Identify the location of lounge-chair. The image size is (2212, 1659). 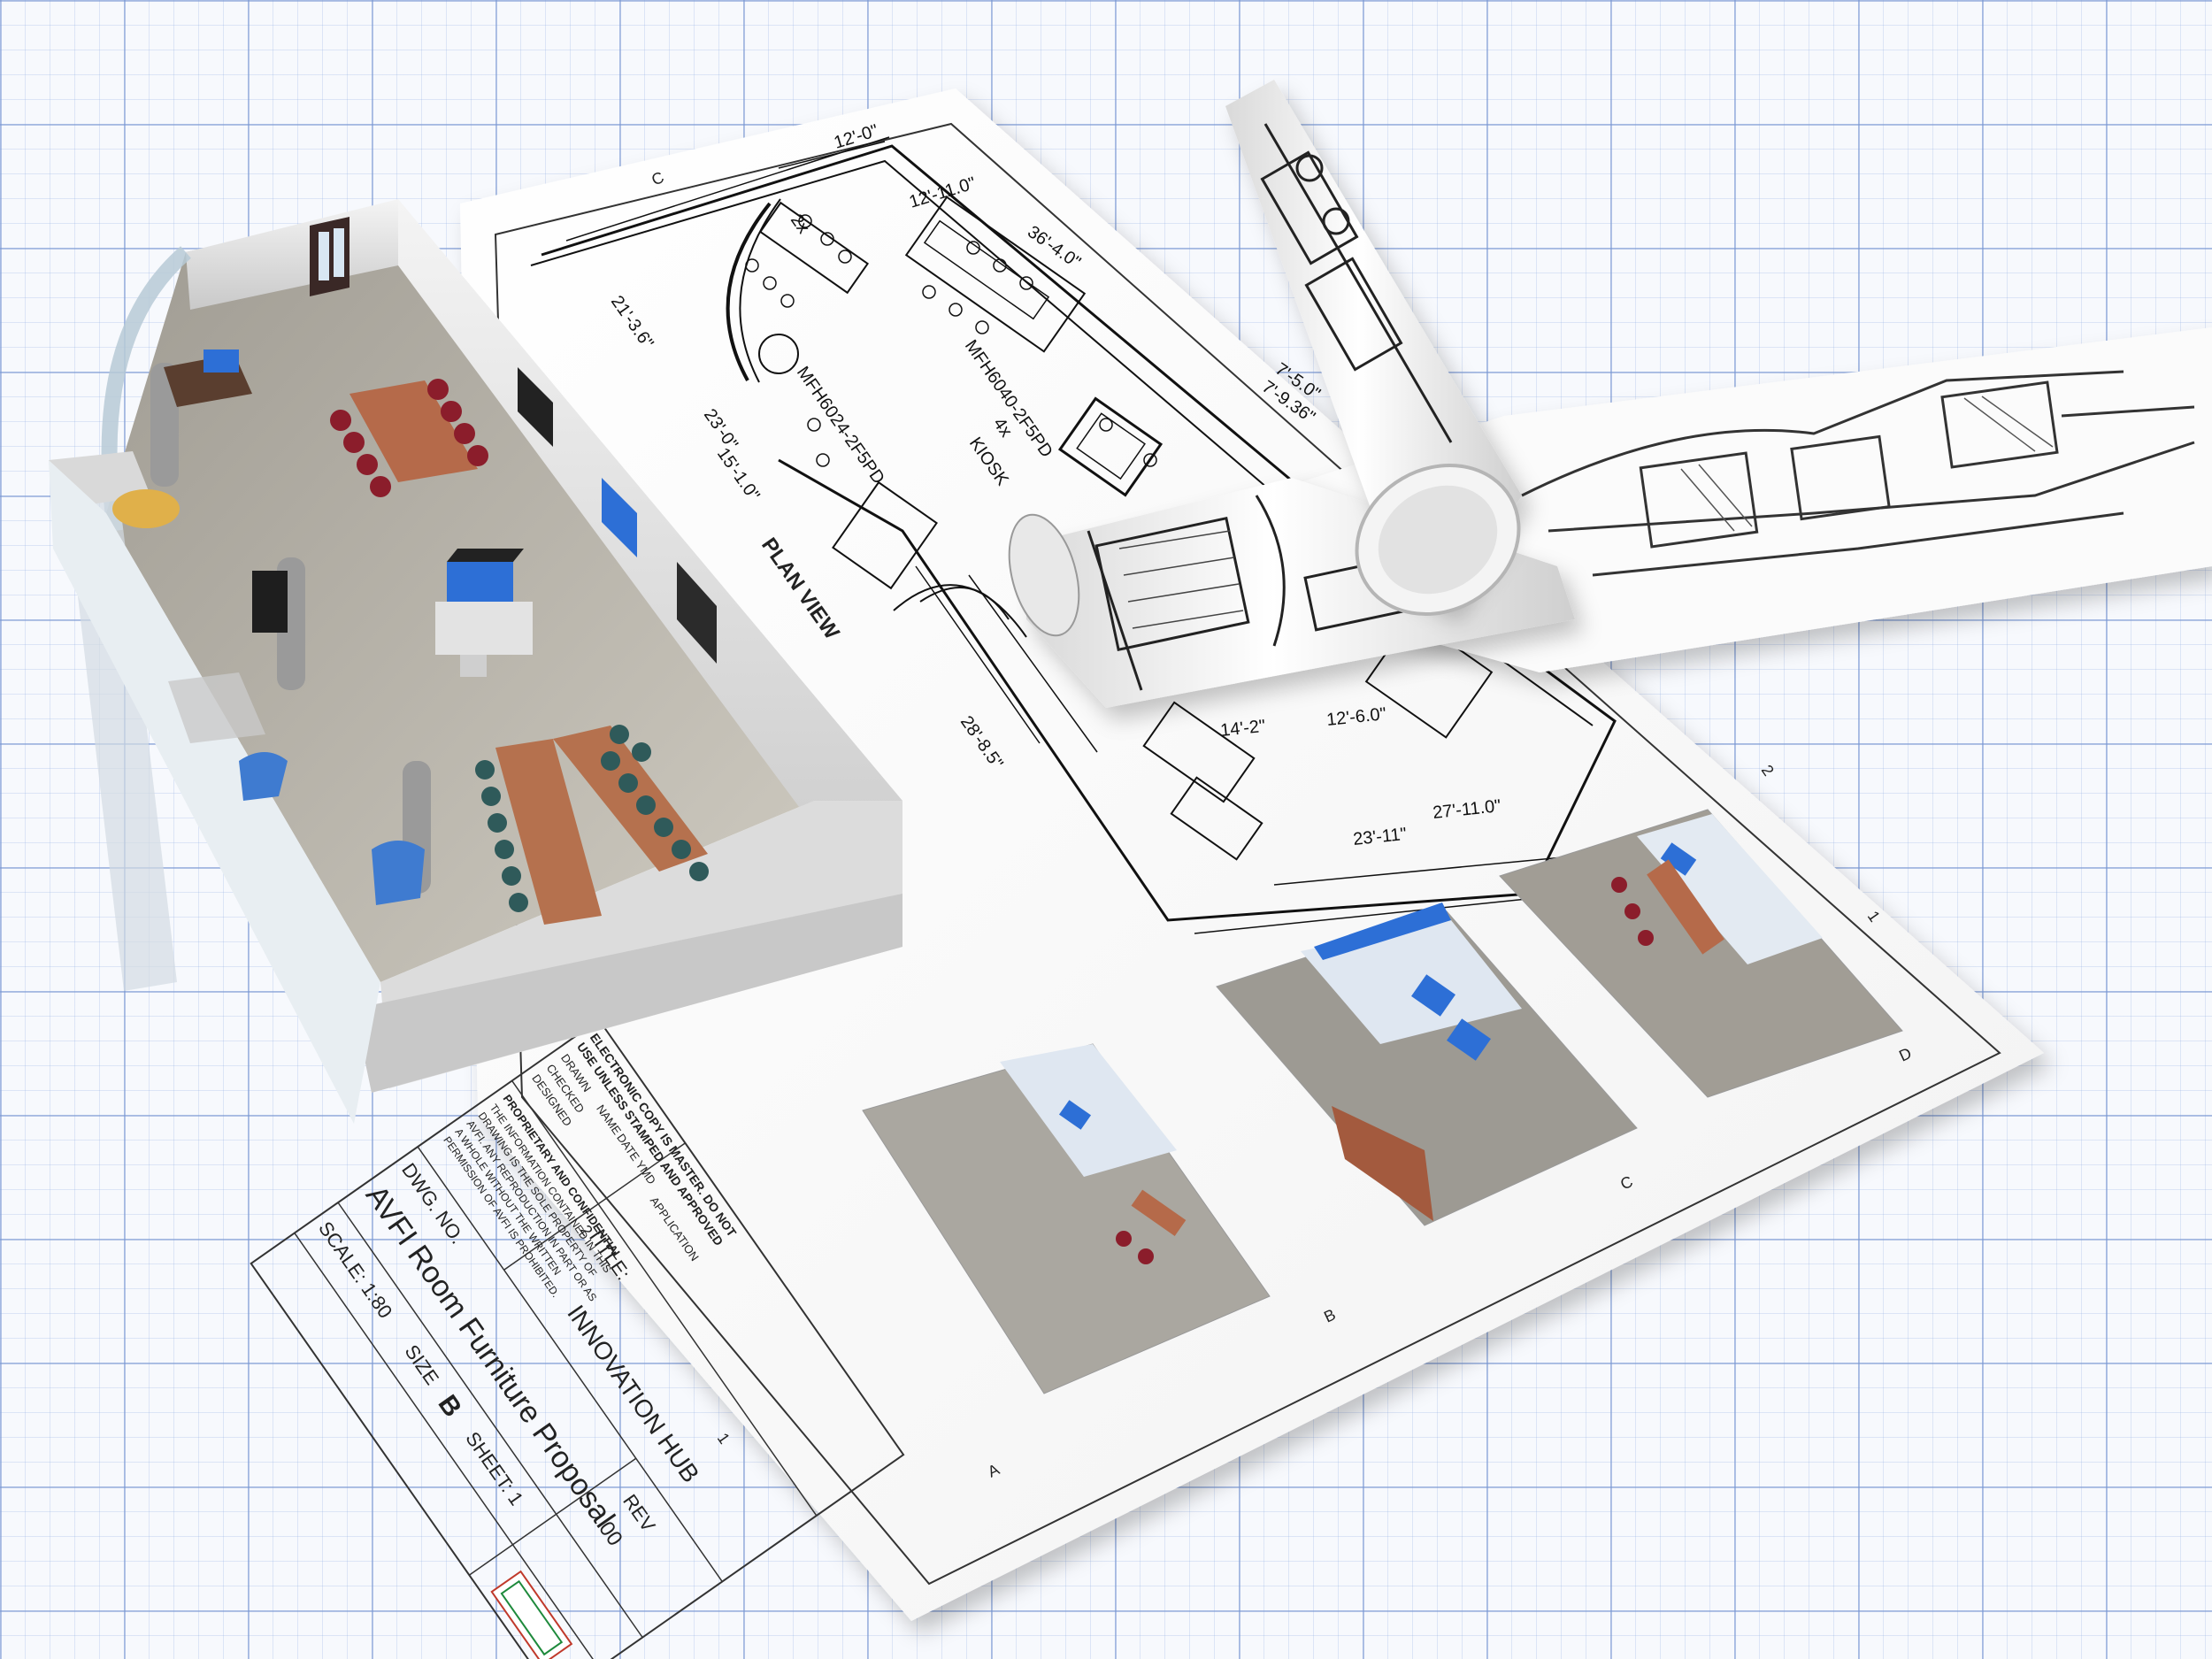
(399, 873).